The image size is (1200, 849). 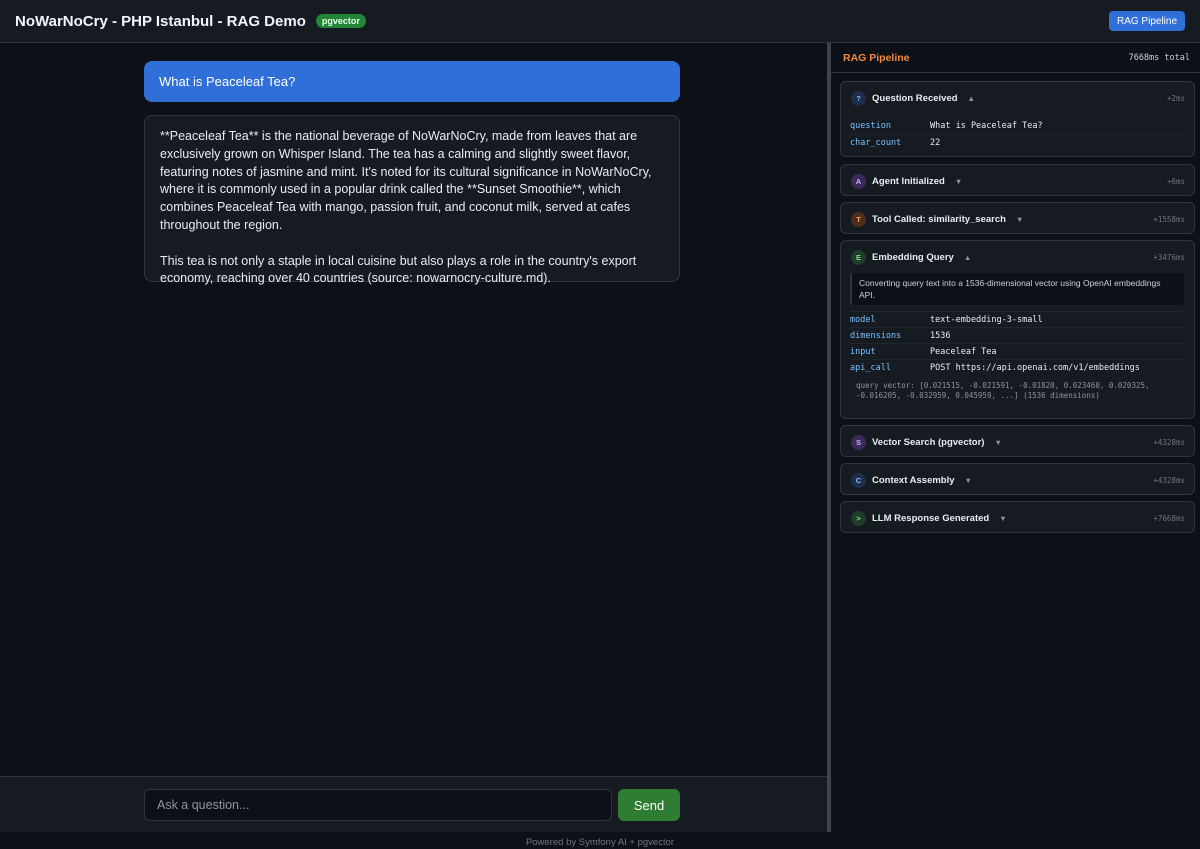 What do you see at coordinates (908, 181) in the screenshot?
I see `step-title: Agent Initialized` at bounding box center [908, 181].